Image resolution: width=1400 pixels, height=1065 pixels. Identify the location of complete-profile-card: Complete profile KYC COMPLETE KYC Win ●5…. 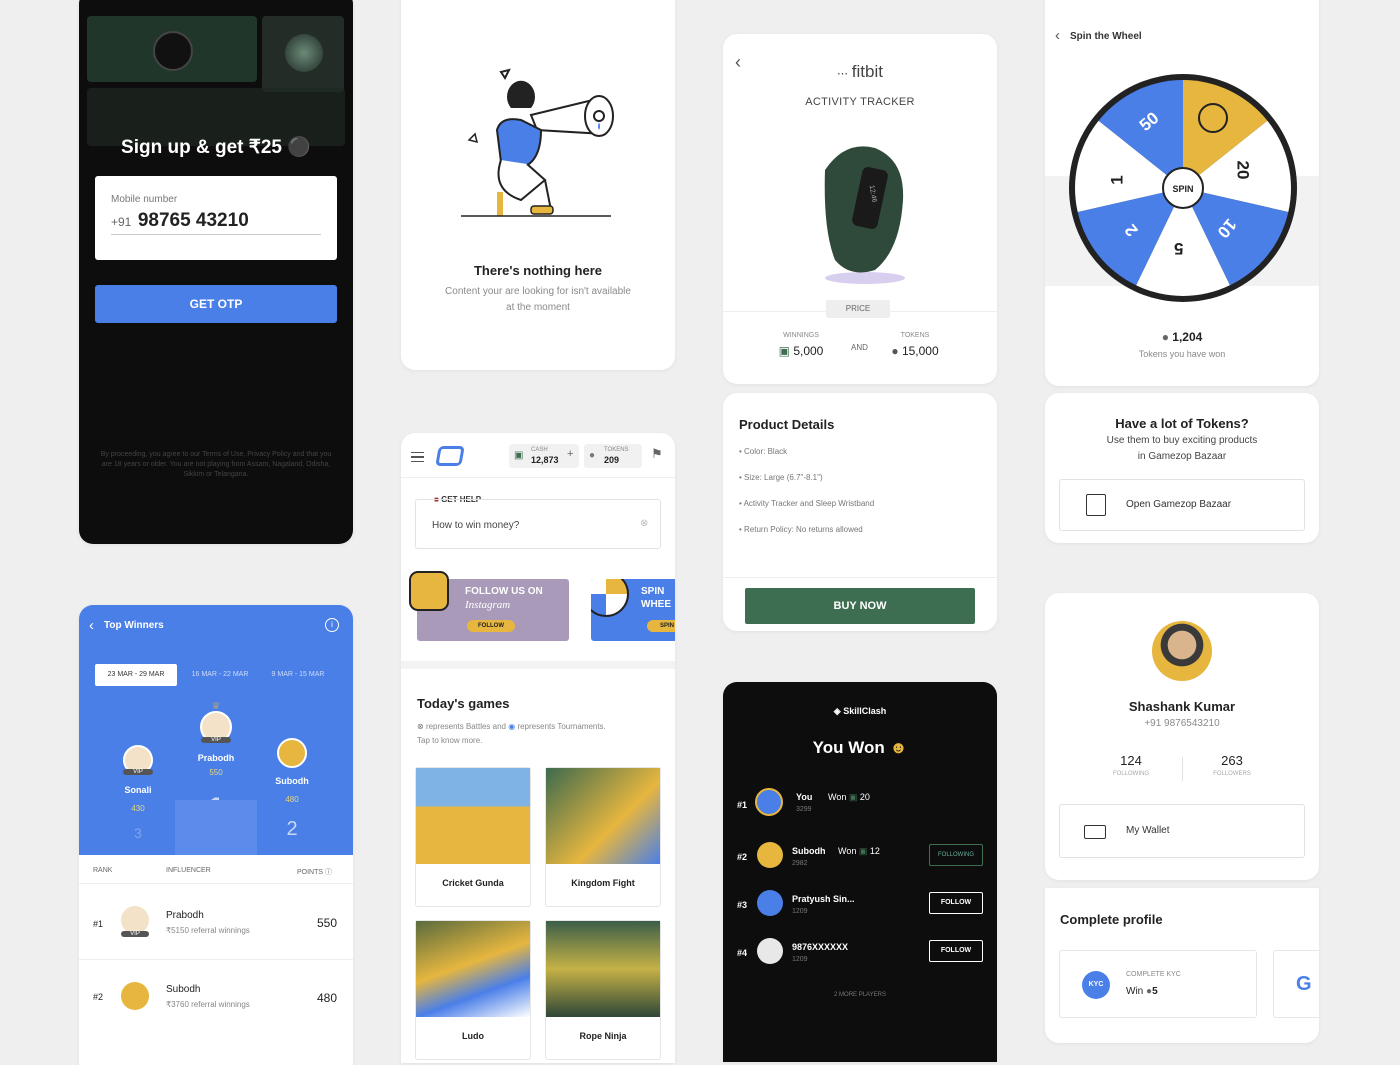
(1182, 965).